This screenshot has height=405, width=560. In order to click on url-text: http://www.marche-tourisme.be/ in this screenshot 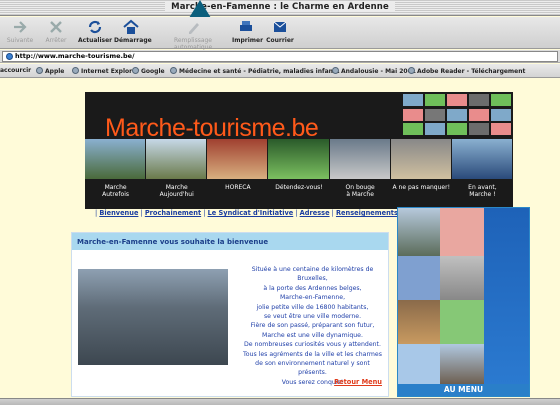, I will do `click(75, 56)`.